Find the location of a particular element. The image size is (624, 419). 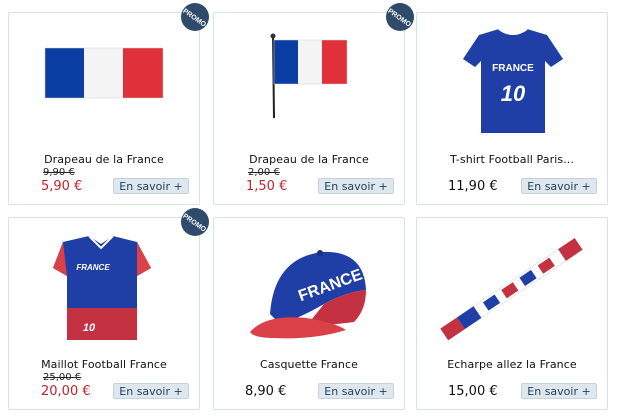

promo-price: 5,90 € is located at coordinates (62, 186).